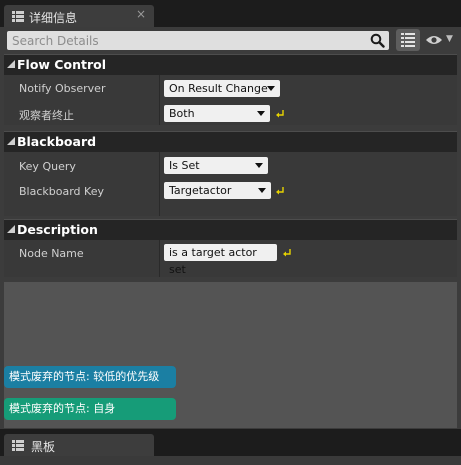 The image size is (461, 465). Describe the element at coordinates (213, 261) in the screenshot. I see `node-name-value: is a target actor set` at that location.